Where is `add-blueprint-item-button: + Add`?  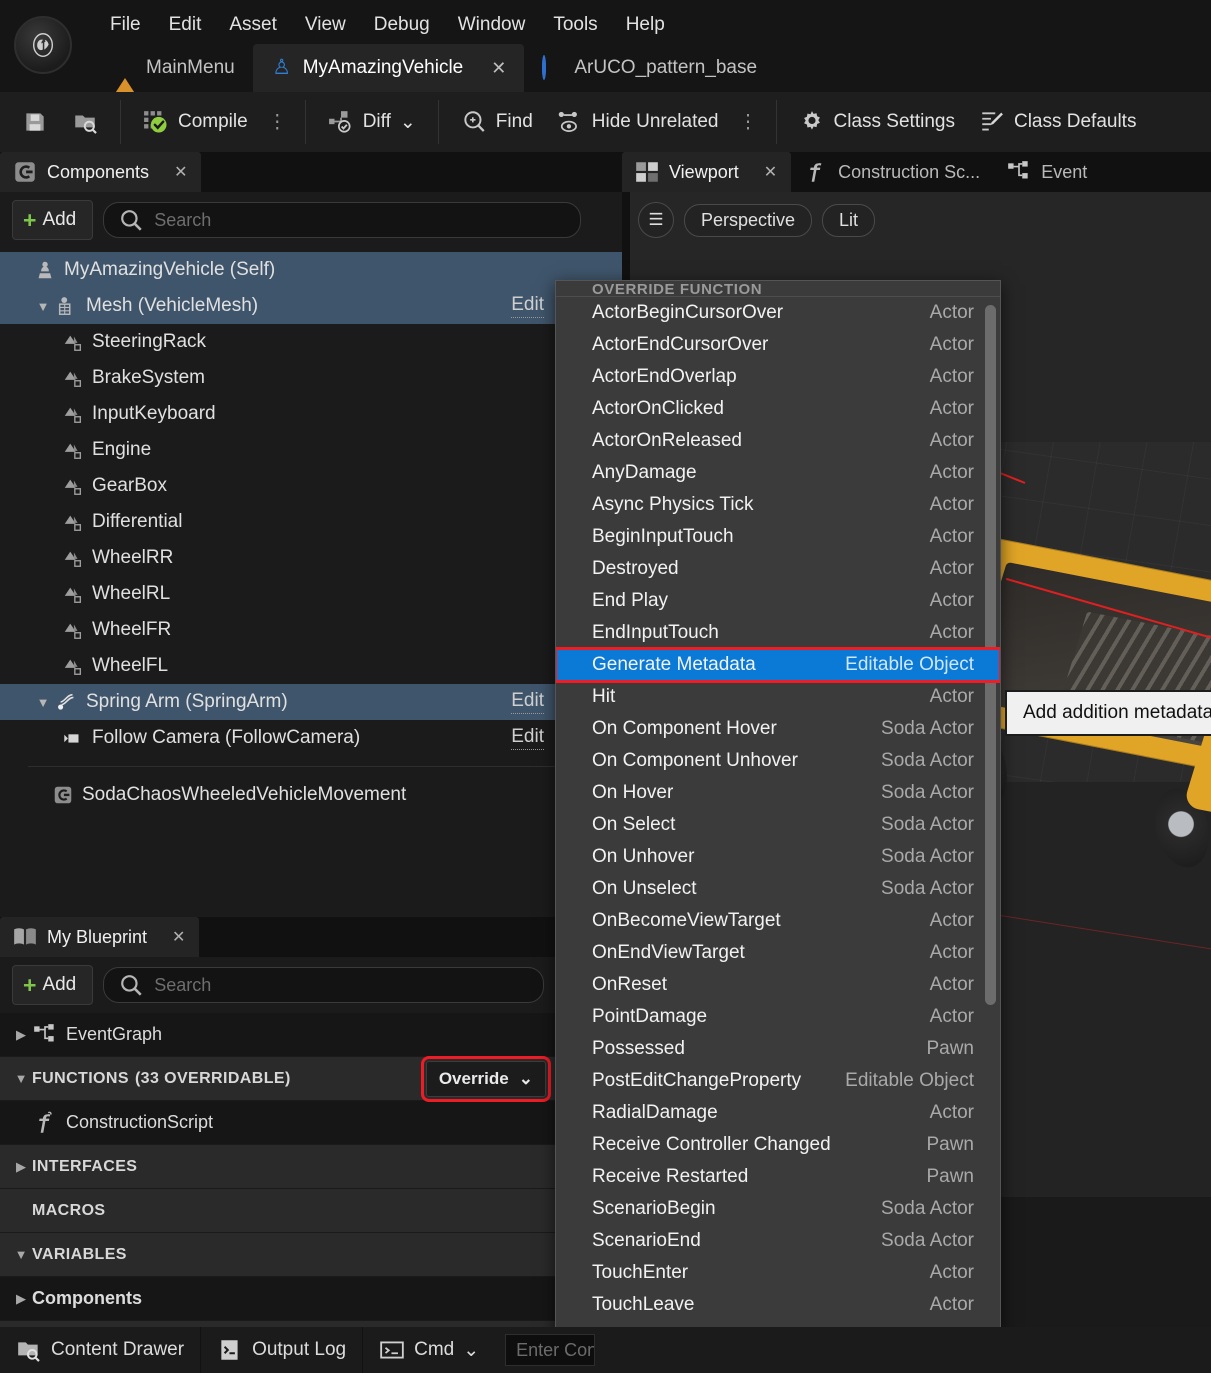
add-blueprint-item-button: + Add is located at coordinates (53, 985).